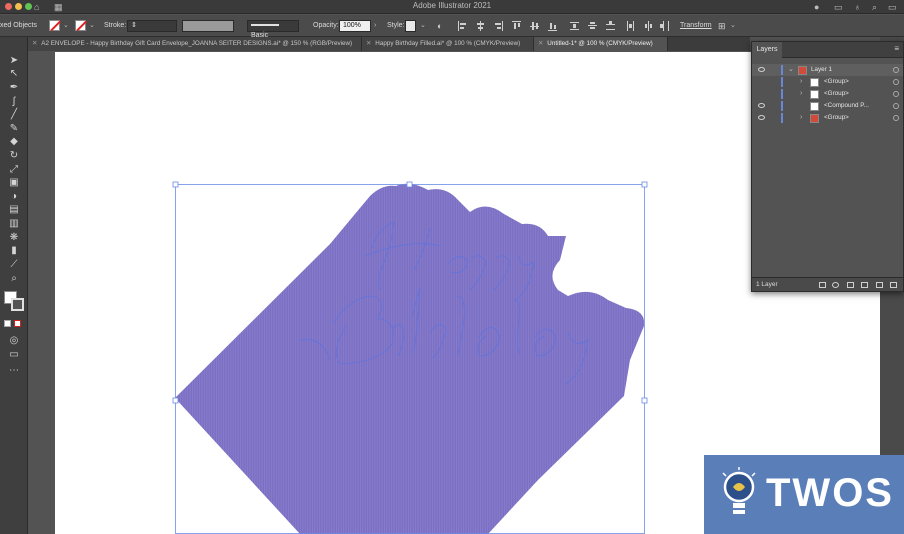 This screenshot has height=534, width=904. What do you see at coordinates (850, 285) in the screenshot?
I see `make-clipping-mask-icon` at bounding box center [850, 285].